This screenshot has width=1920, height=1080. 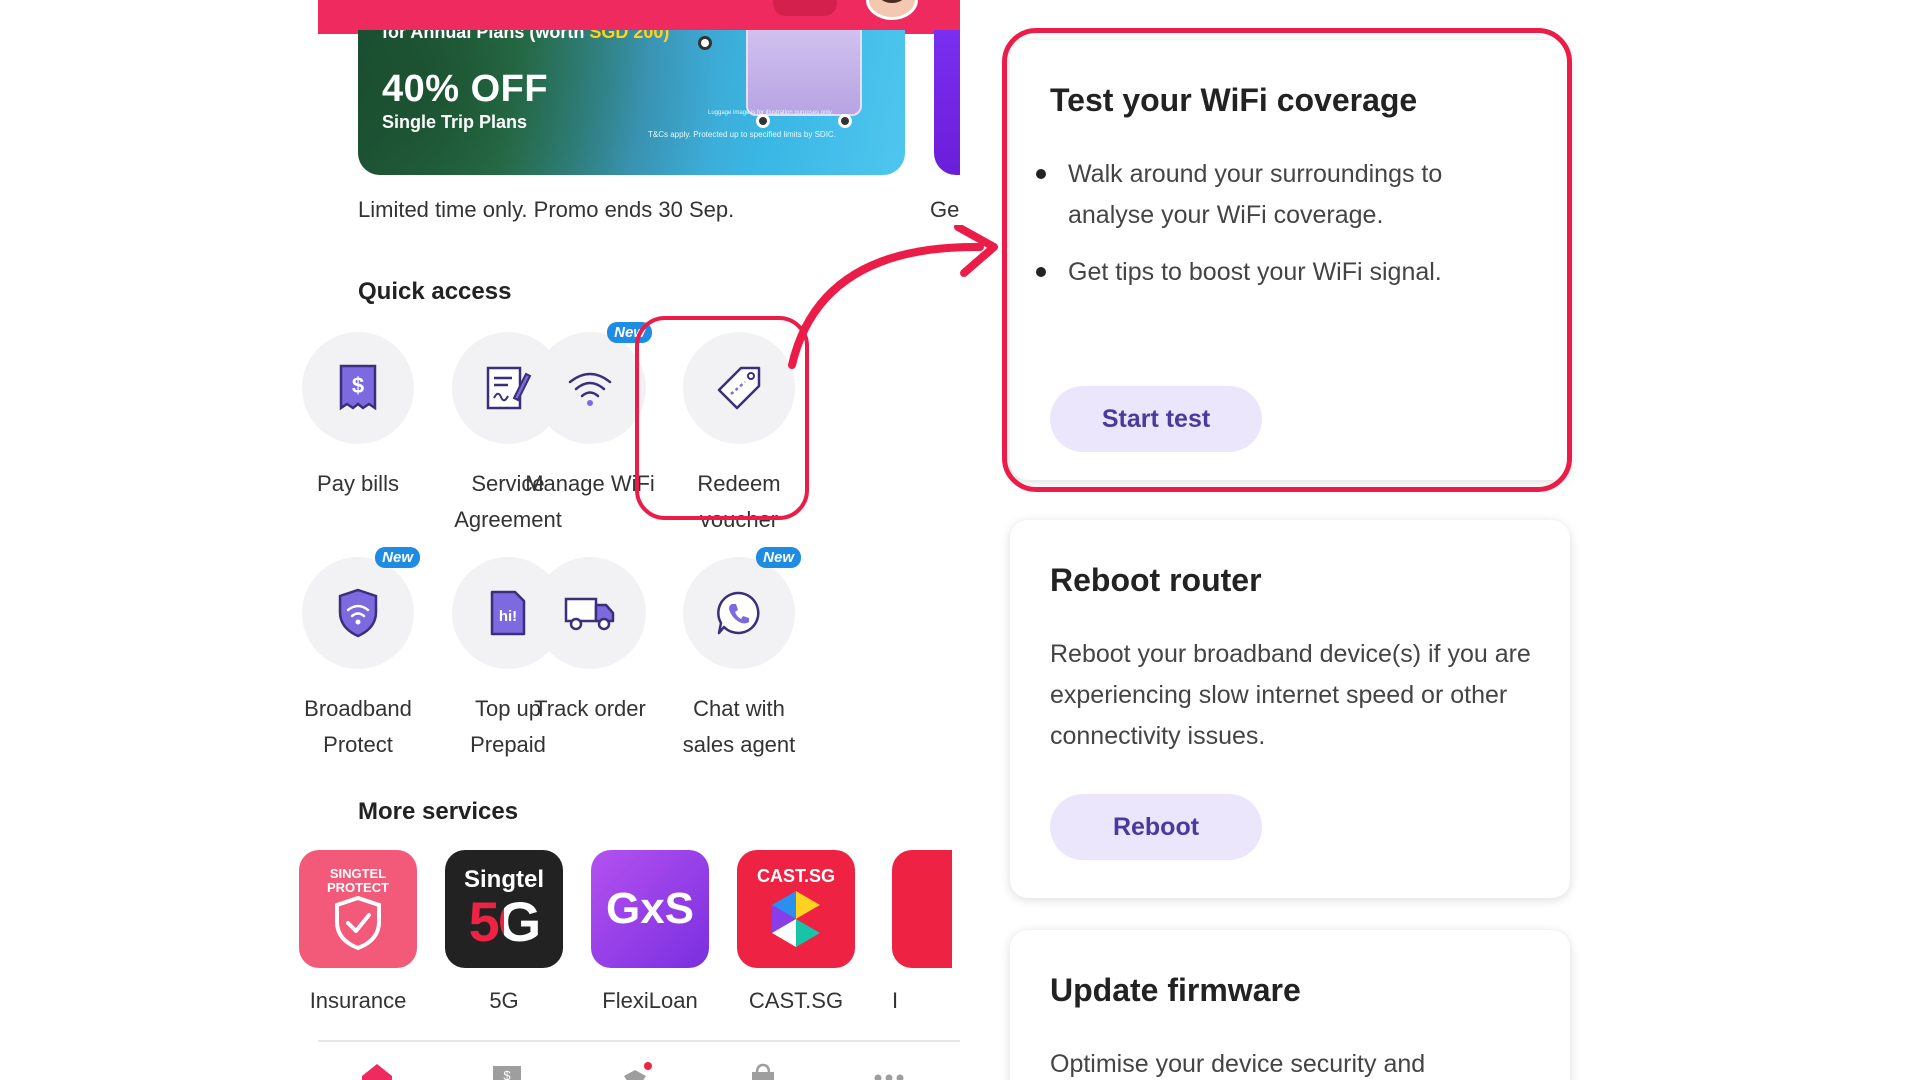 What do you see at coordinates (358, 613) in the screenshot?
I see `wifi-shield-icon` at bounding box center [358, 613].